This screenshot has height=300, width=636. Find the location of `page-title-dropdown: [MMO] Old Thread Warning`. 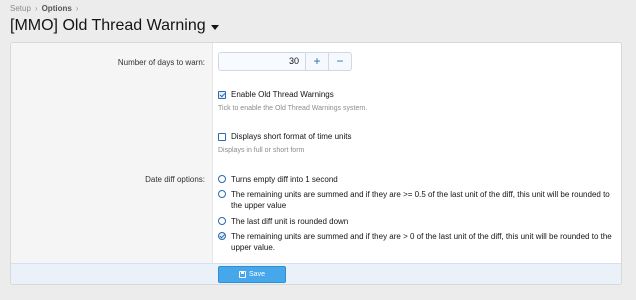

page-title-dropdown: [MMO] Old Thread Warning is located at coordinates (114, 26).